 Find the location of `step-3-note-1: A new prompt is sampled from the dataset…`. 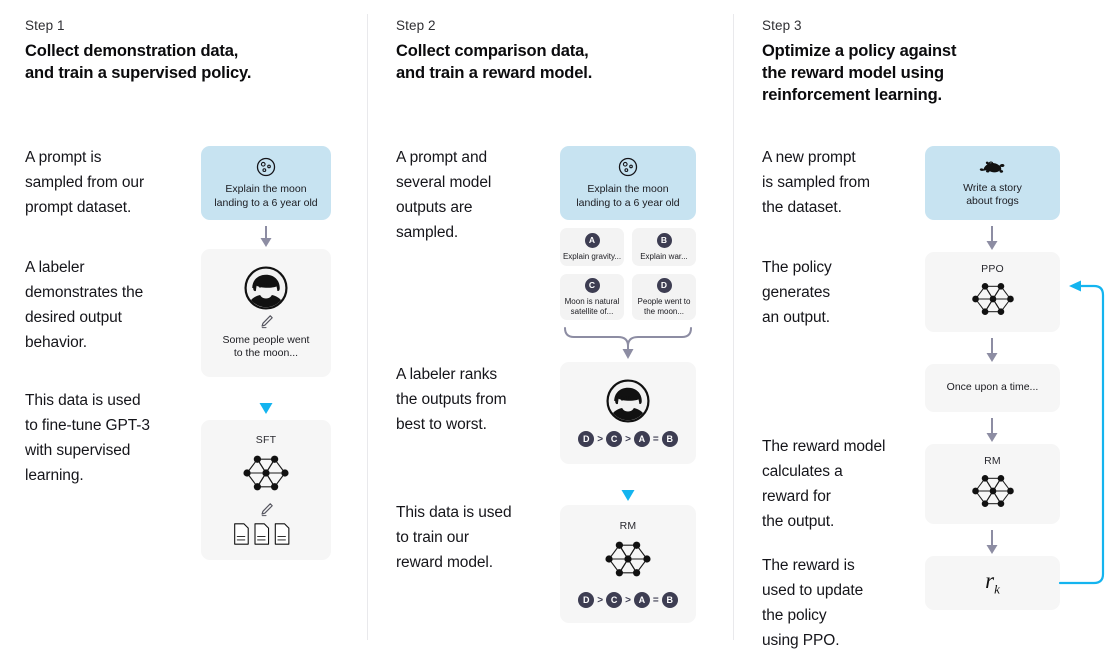

step-3-note-1: A new prompt is sampled from the dataset… is located at coordinates (816, 182).